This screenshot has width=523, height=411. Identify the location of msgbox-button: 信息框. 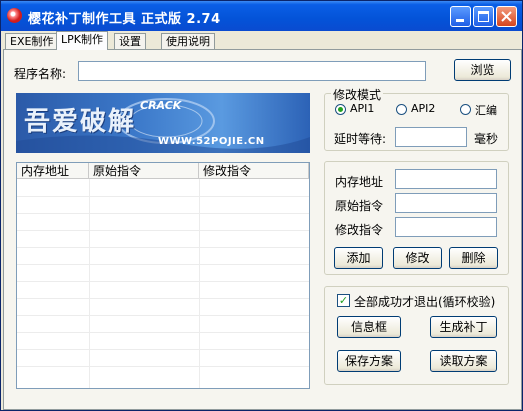
(369, 327).